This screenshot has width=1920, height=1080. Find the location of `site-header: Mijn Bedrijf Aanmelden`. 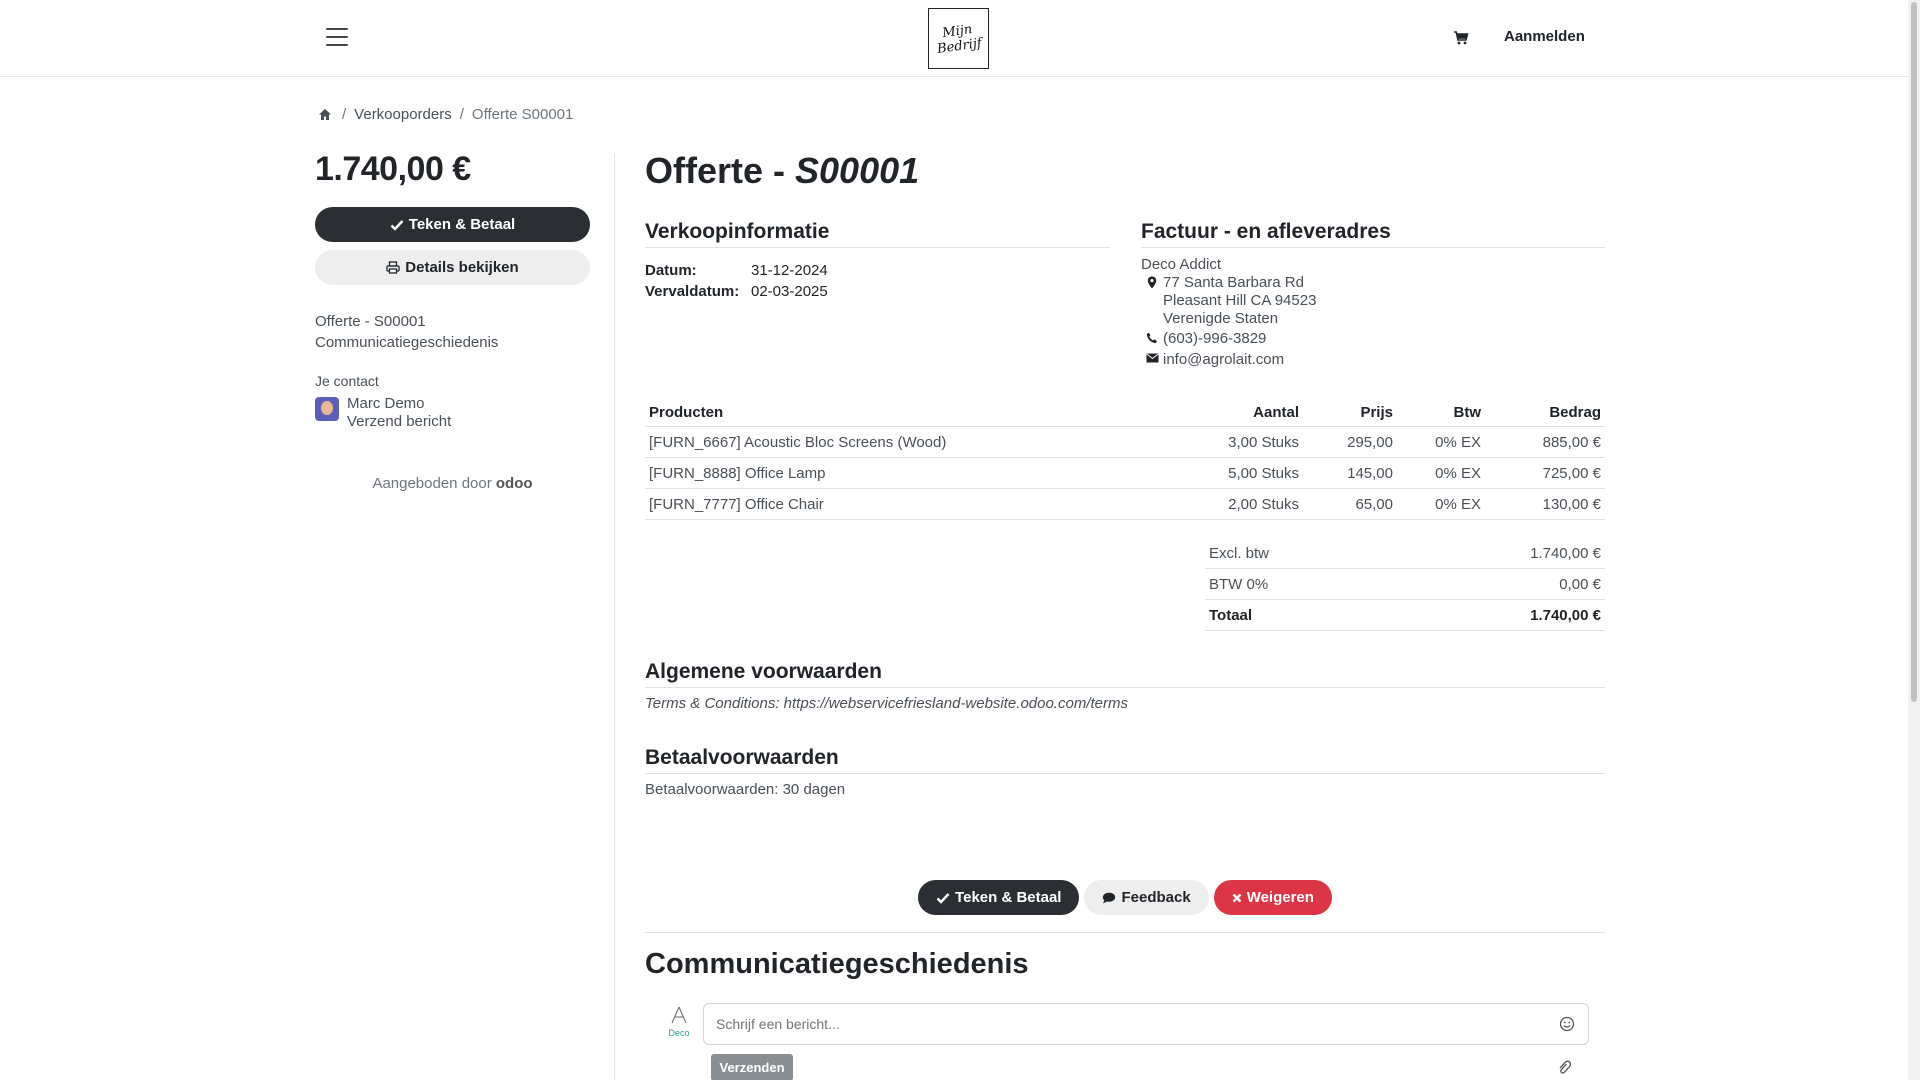

site-header: Mijn Bedrijf Aanmelden is located at coordinates (959, 38).